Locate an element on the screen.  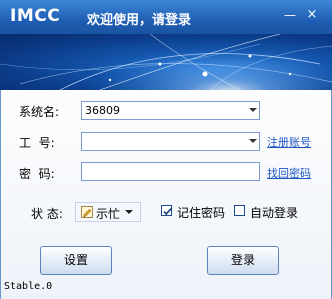
system-name-dropdown: 36809 is located at coordinates (170, 110).